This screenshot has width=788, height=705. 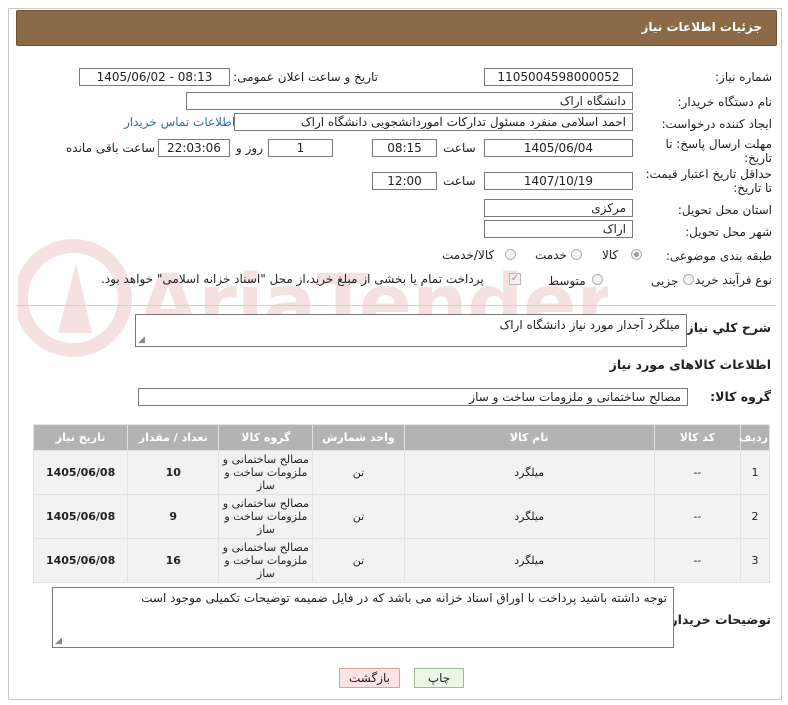 I want to click on category-option-goods-service: کالا/خدمت, so click(x=468, y=255).